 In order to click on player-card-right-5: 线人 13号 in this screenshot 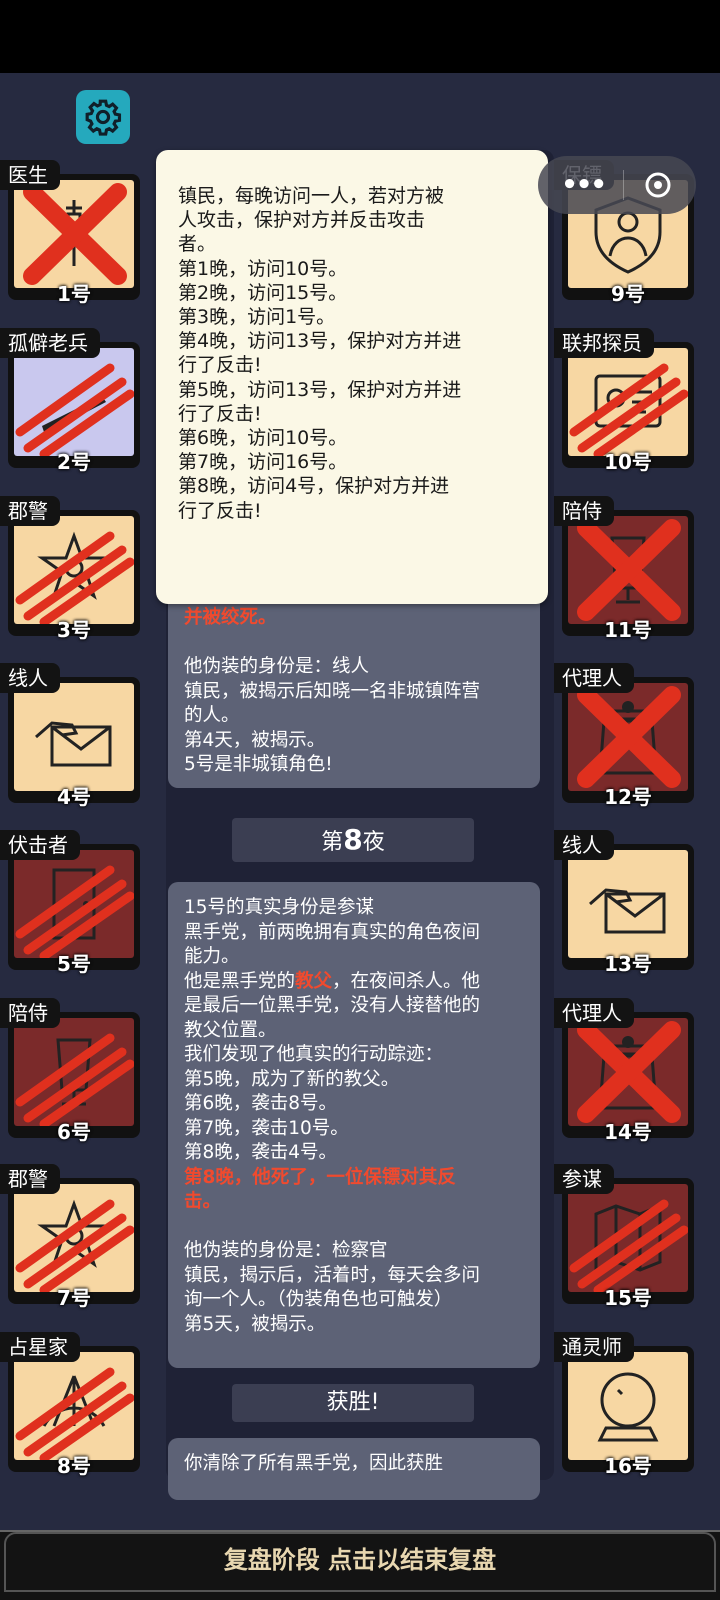, I will do `click(624, 903)`.